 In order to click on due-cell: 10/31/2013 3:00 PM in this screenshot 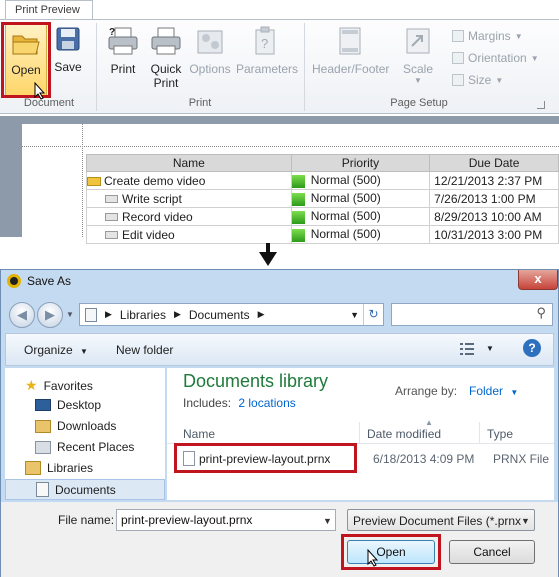, I will do `click(494, 234)`.